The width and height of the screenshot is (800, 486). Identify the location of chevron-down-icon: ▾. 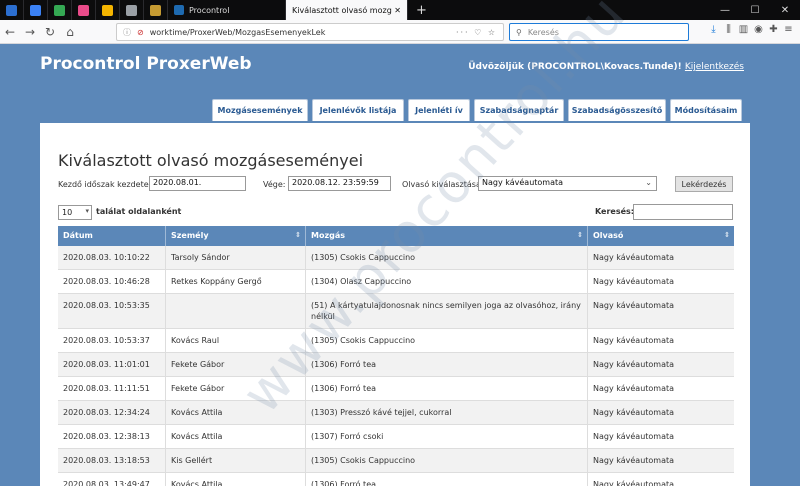
(87, 211).